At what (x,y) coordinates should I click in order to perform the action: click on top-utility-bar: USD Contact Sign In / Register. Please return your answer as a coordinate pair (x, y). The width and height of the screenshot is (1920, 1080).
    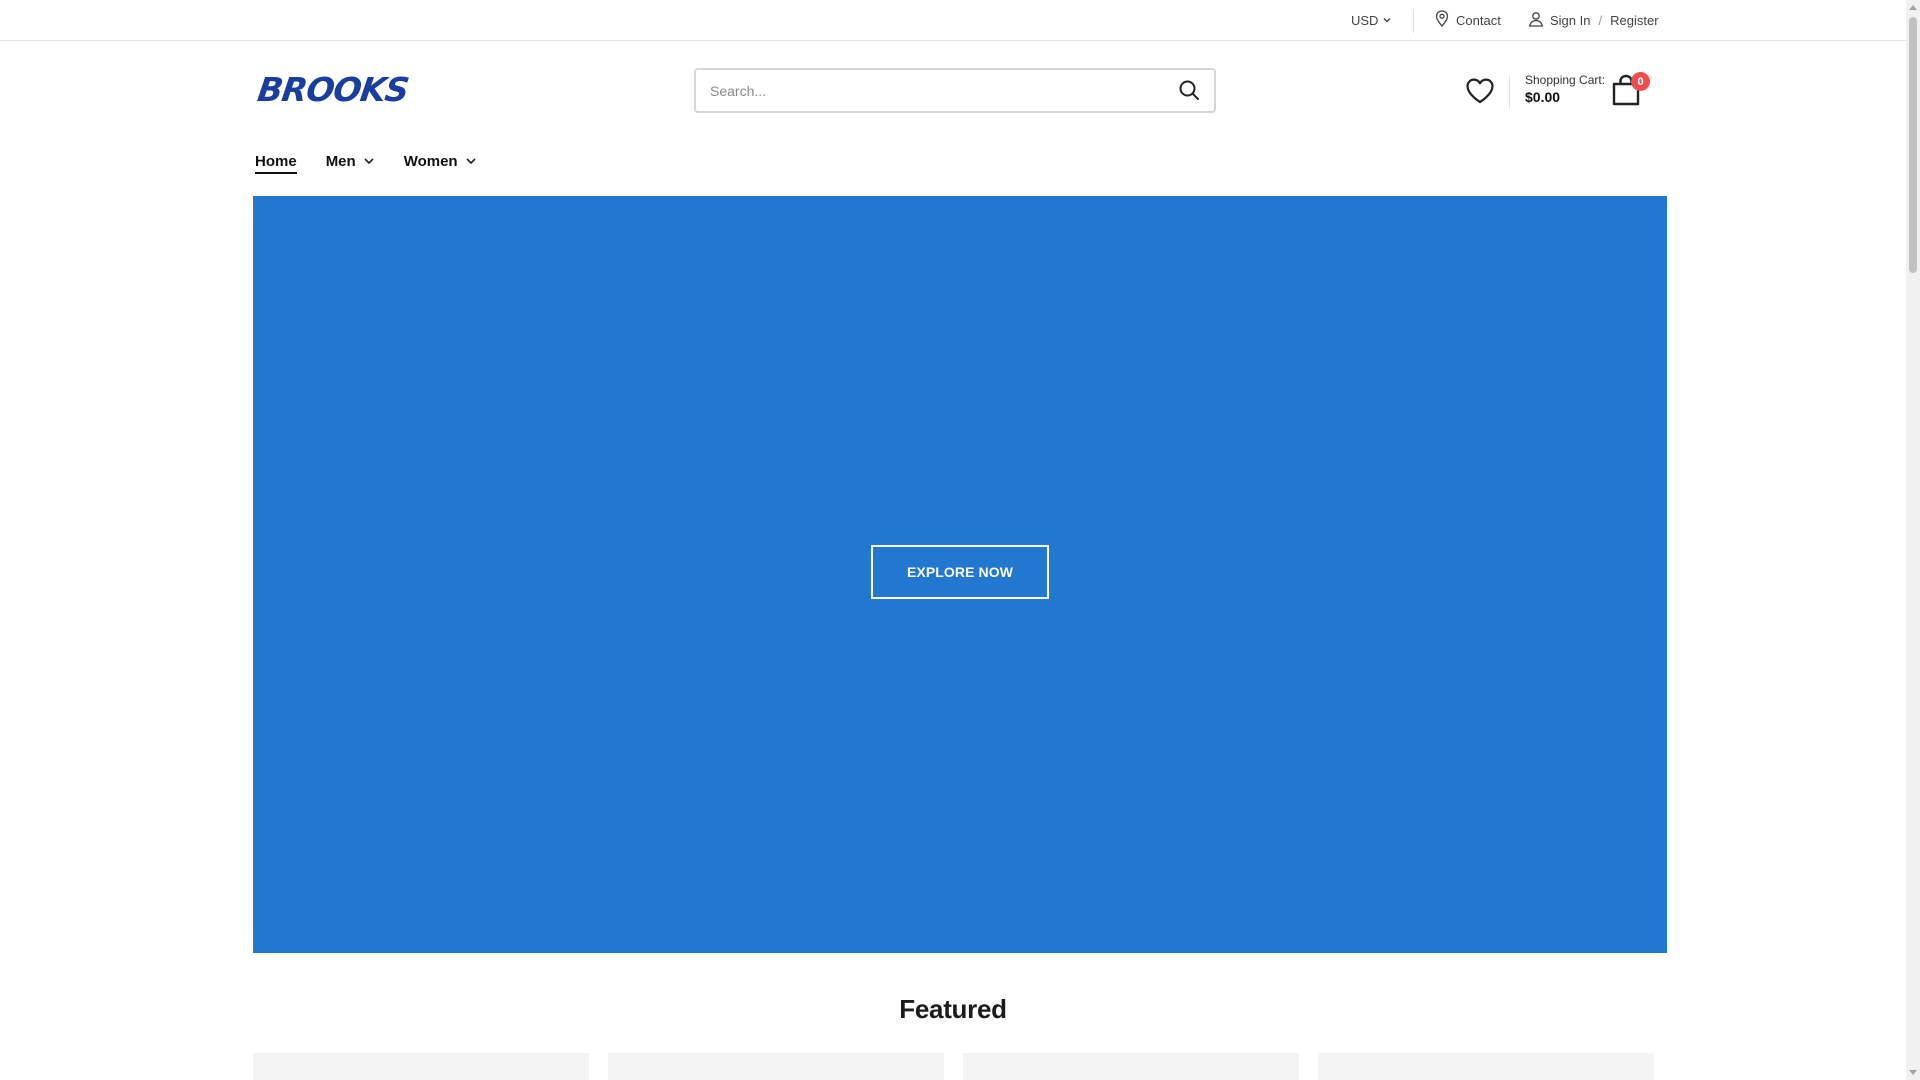
    Looking at the image, I should click on (953, 20).